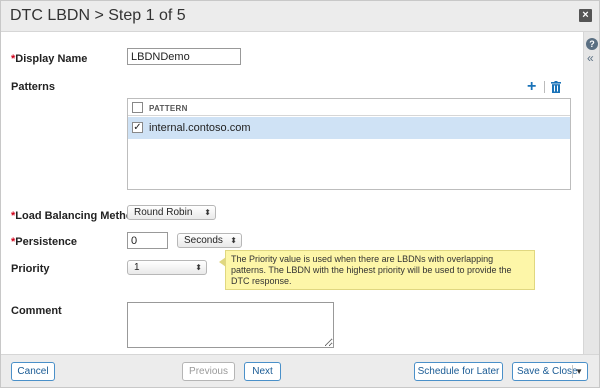  What do you see at coordinates (30, 269) in the screenshot?
I see `priority-label: Priority` at bounding box center [30, 269].